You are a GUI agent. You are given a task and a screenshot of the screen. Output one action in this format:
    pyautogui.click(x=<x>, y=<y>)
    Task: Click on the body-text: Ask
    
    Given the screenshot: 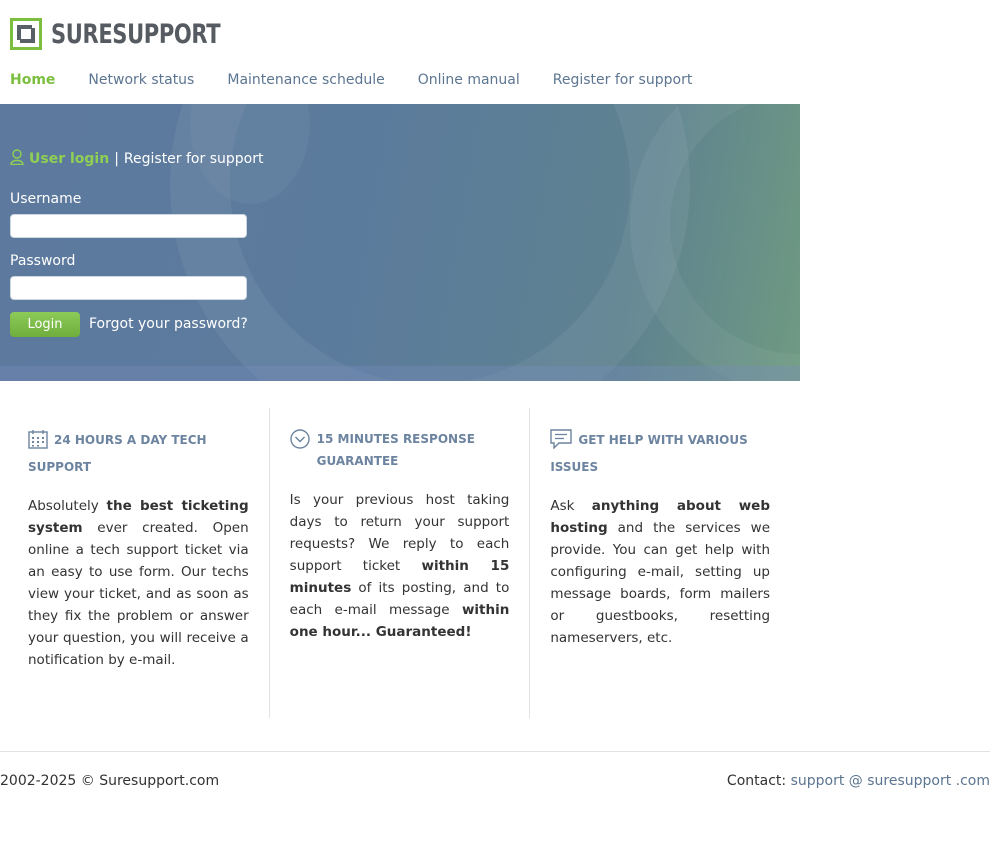 What is the action you would take?
    pyautogui.click(x=571, y=506)
    